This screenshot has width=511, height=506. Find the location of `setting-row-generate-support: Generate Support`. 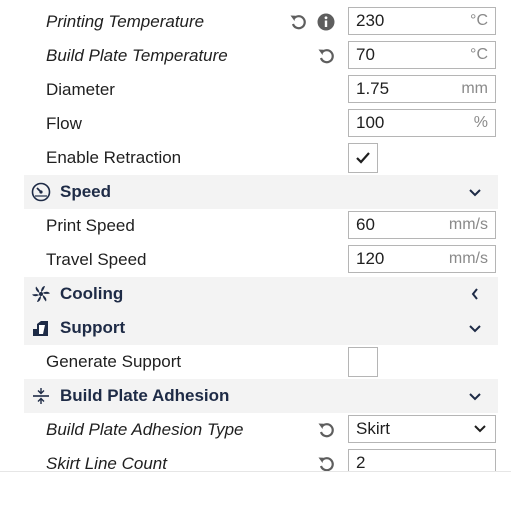

setting-row-generate-support: Generate Support is located at coordinates (250, 362).